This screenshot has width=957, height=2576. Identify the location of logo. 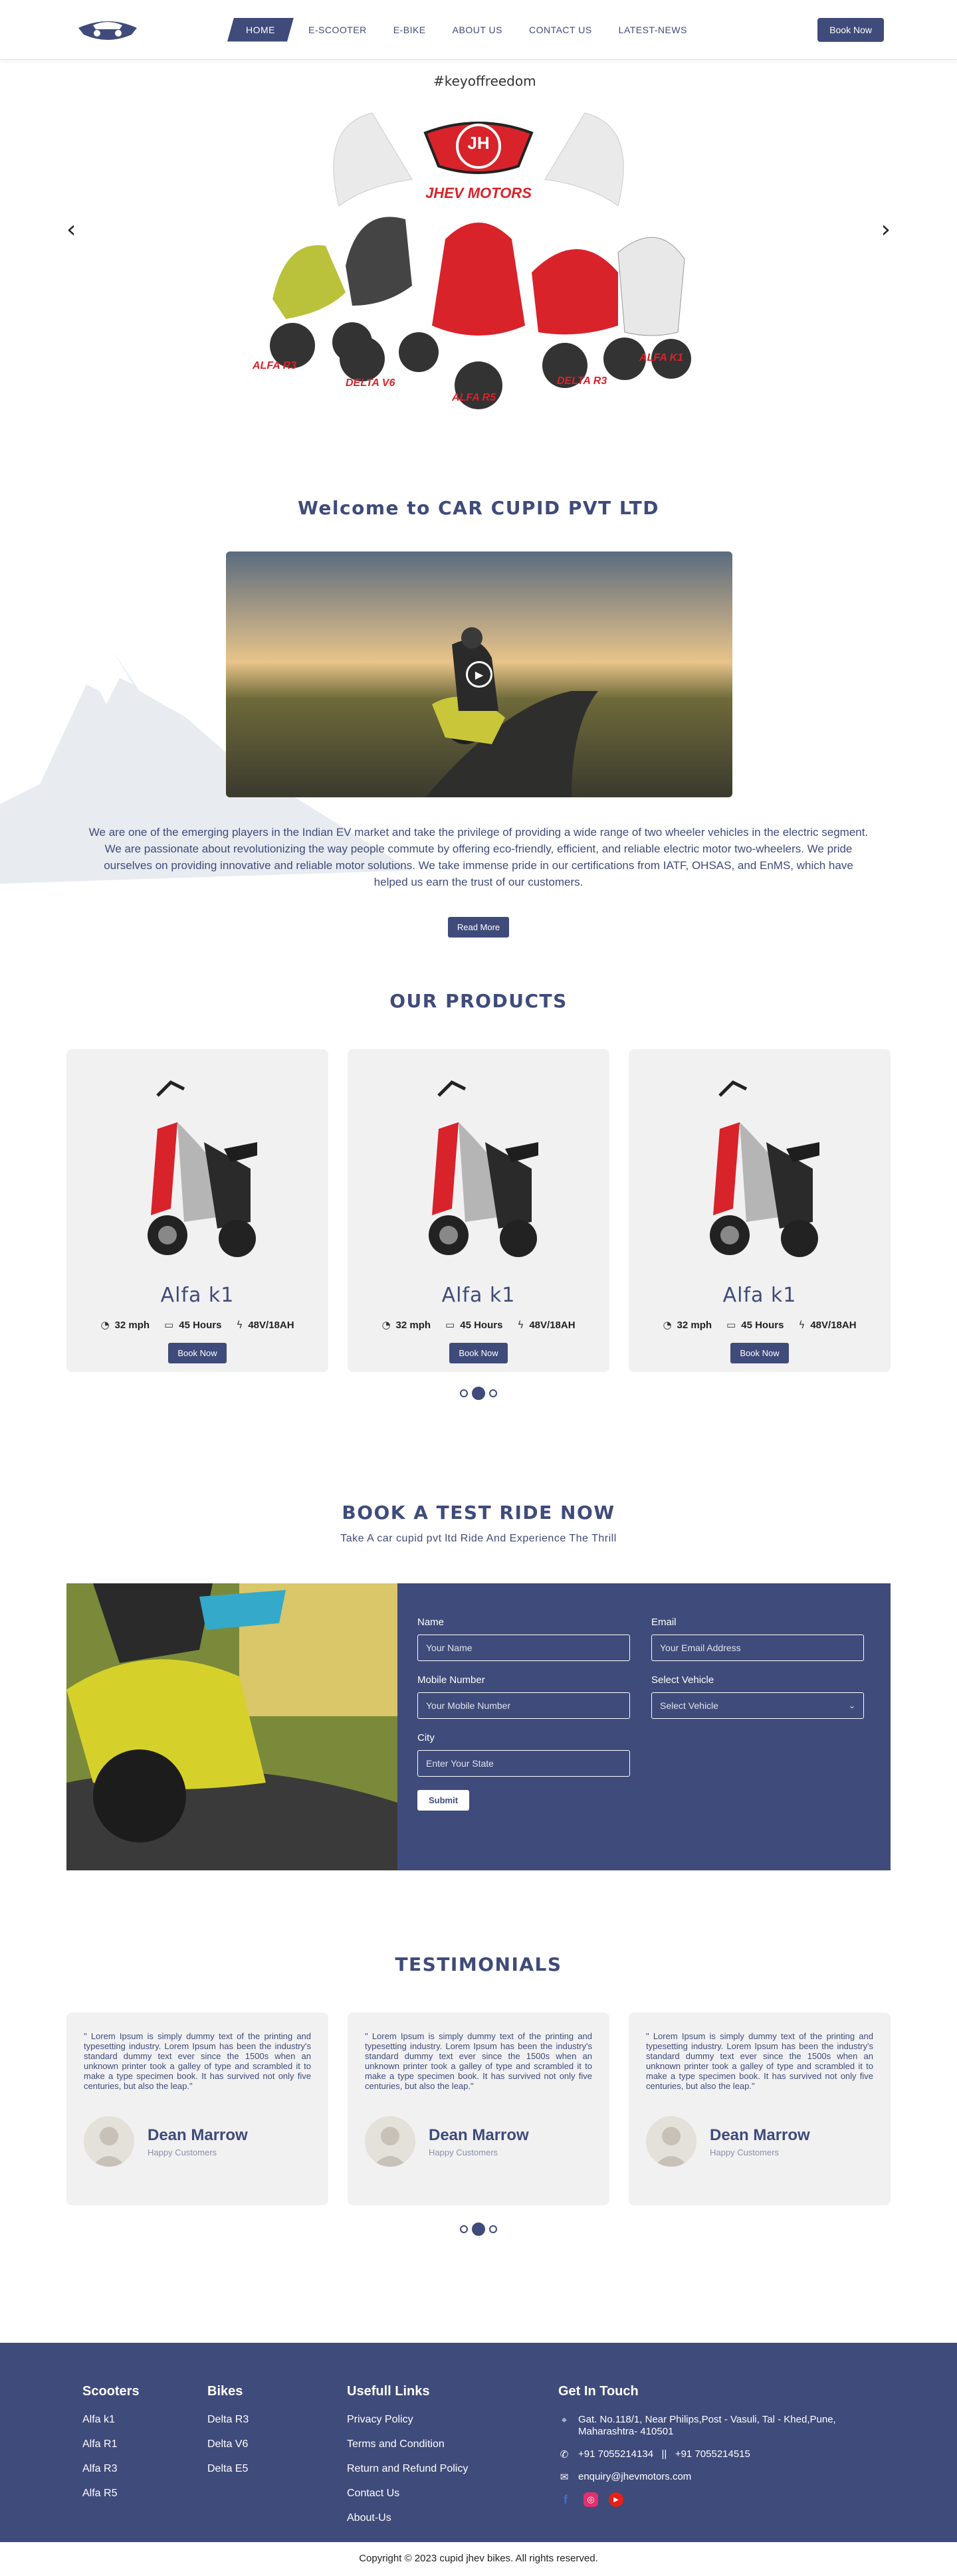
(107, 30).